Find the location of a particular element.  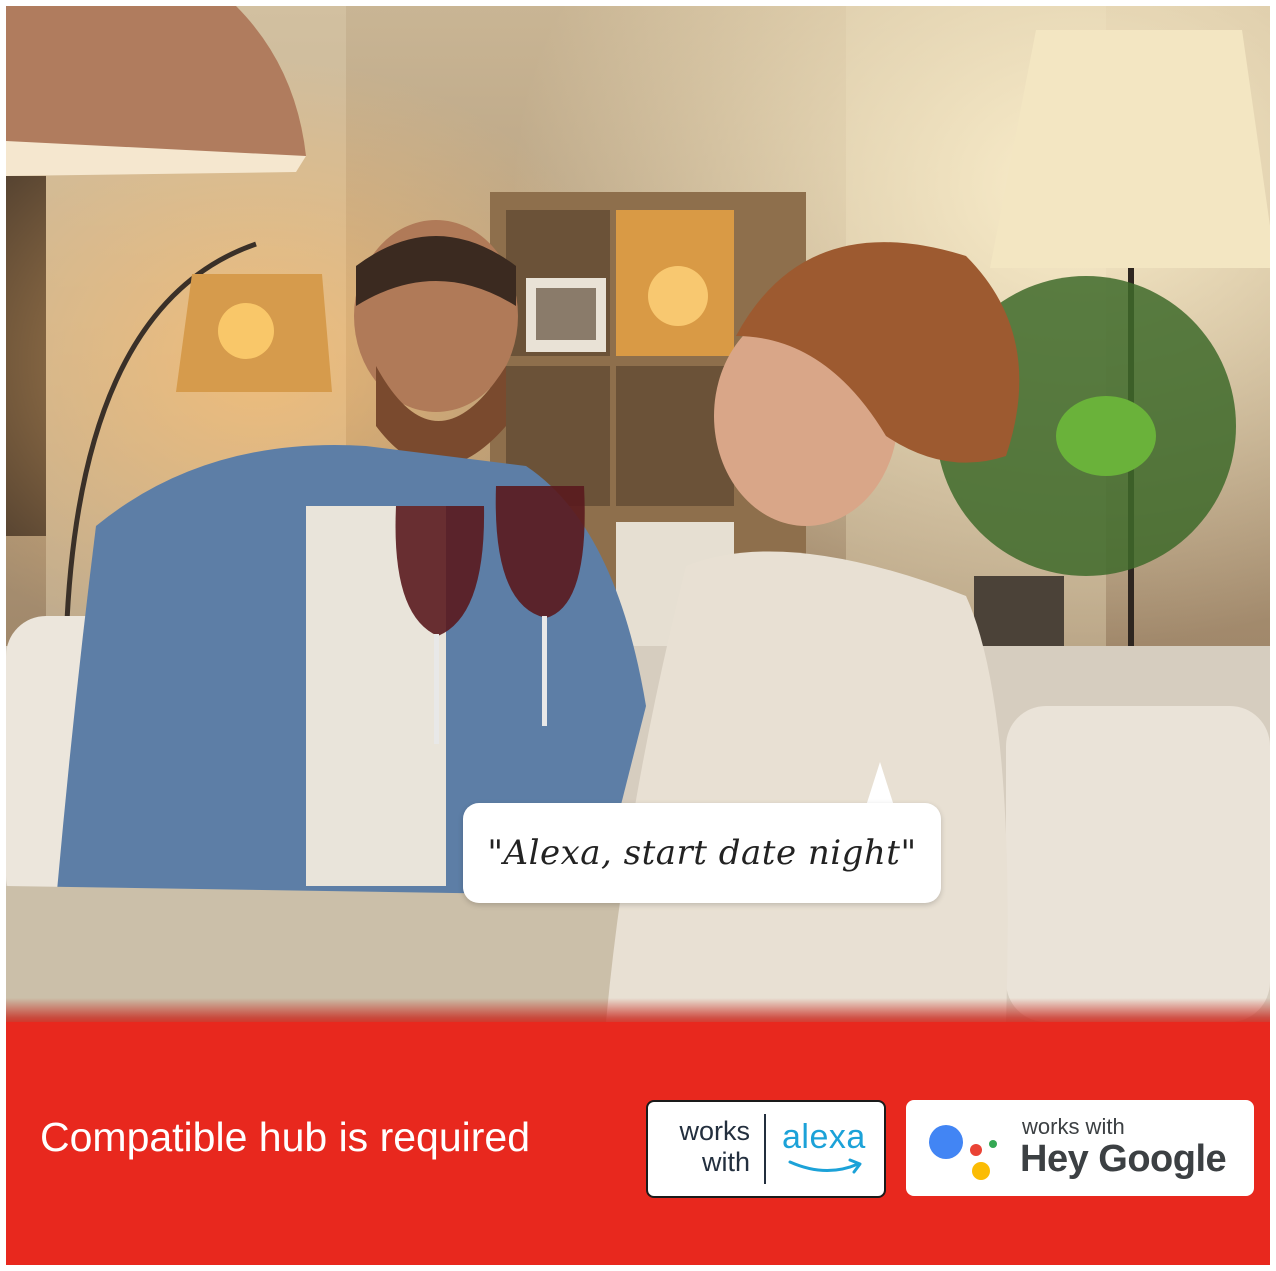

google-assistant-icon is located at coordinates (963, 1152).